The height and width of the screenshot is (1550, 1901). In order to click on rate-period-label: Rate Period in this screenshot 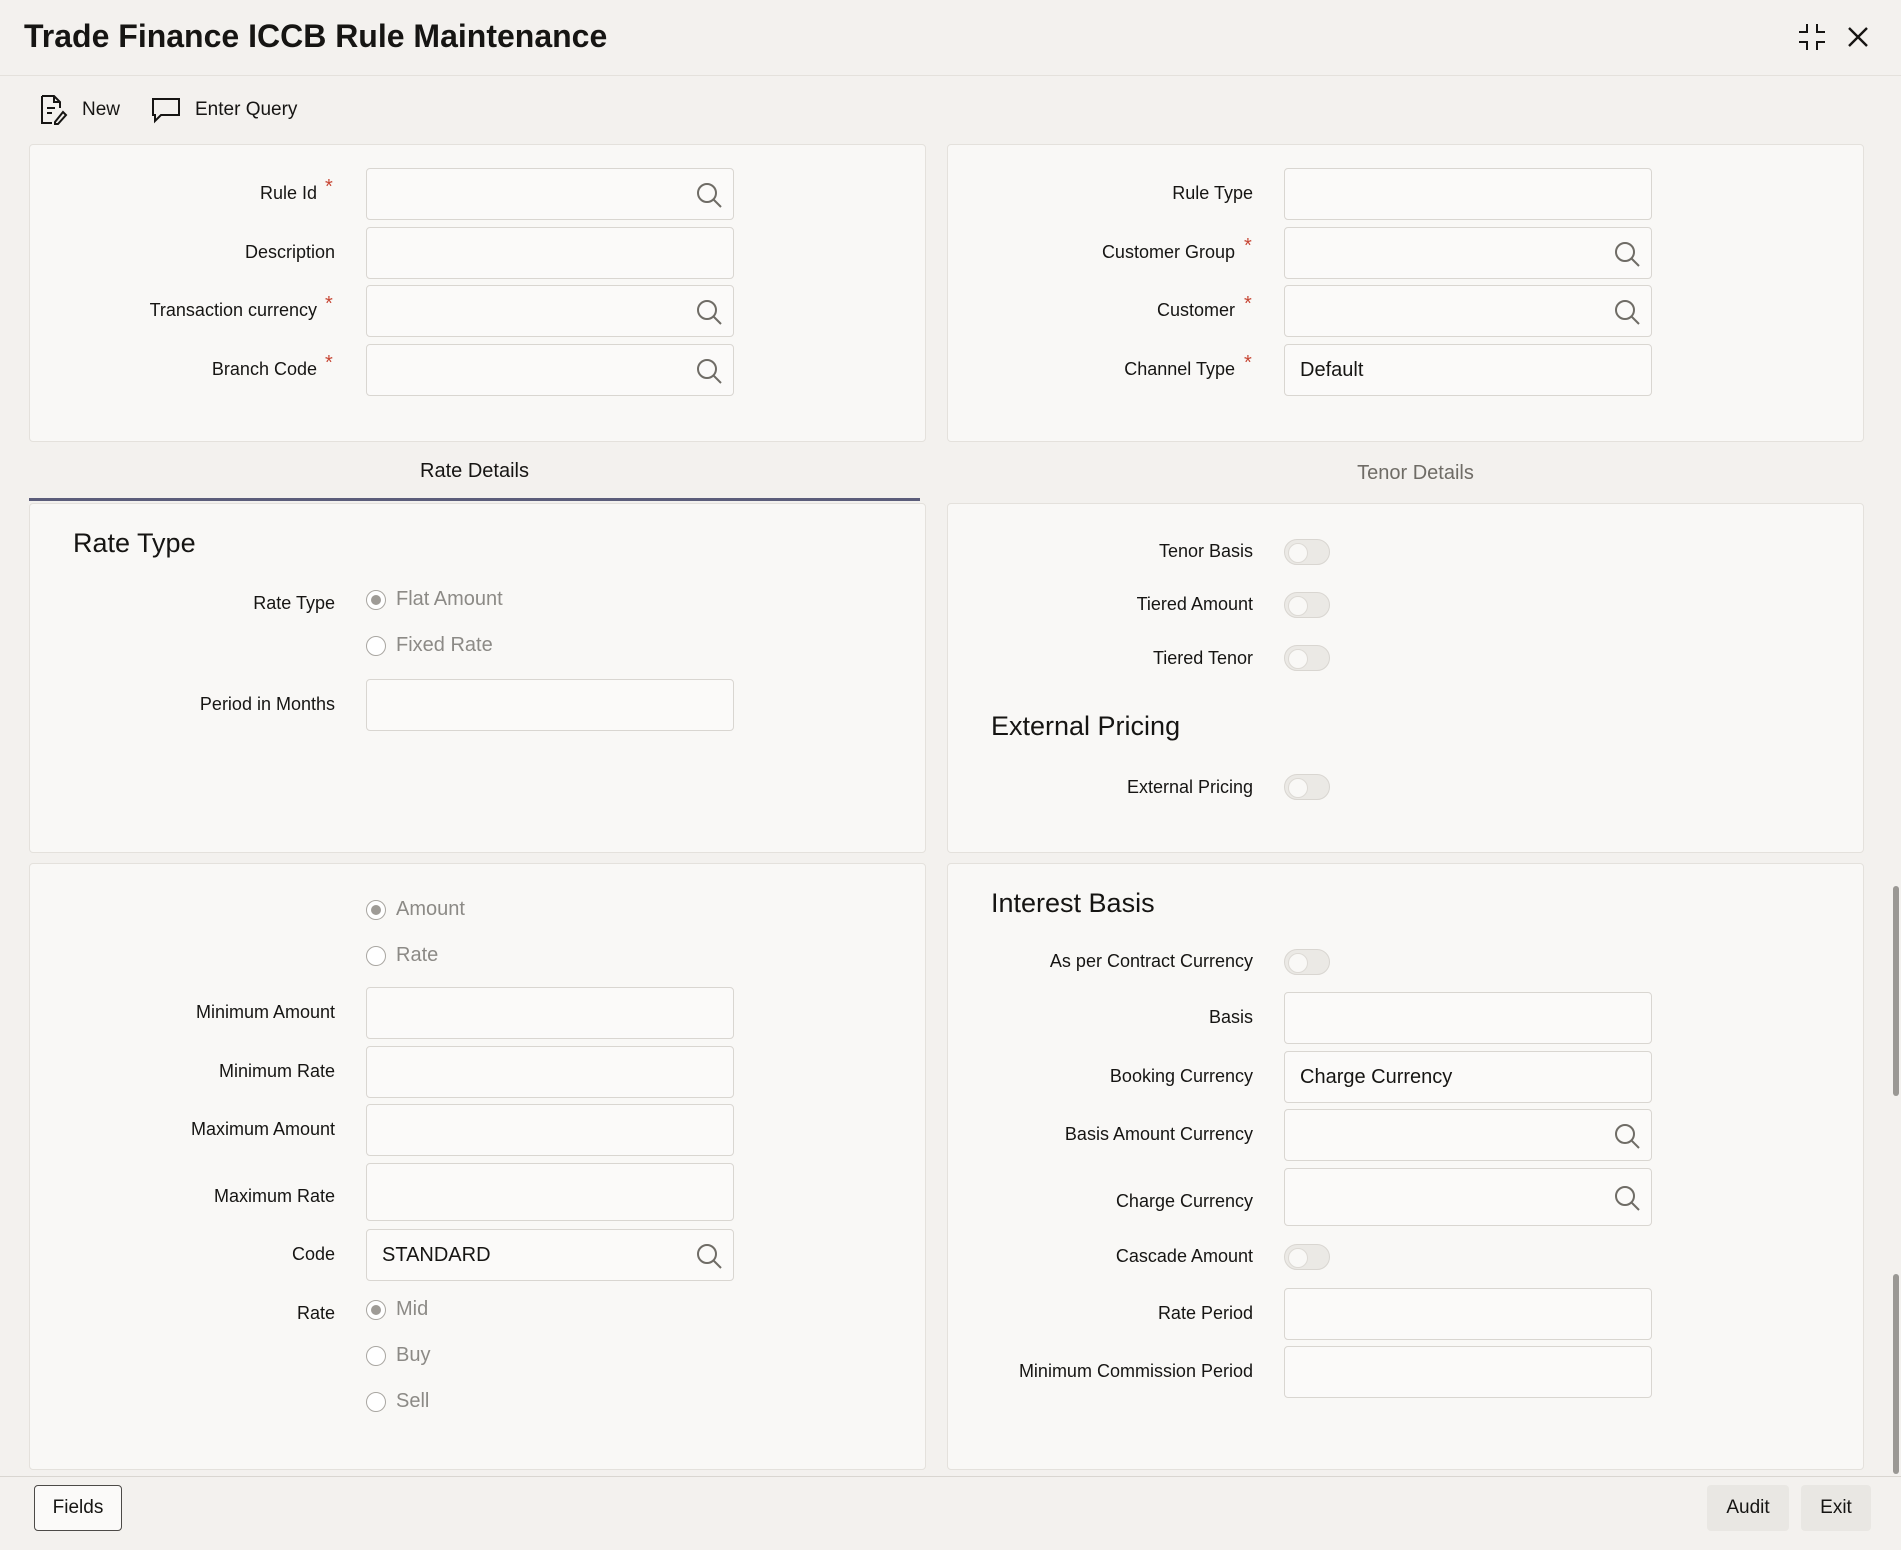, I will do `click(1205, 1313)`.